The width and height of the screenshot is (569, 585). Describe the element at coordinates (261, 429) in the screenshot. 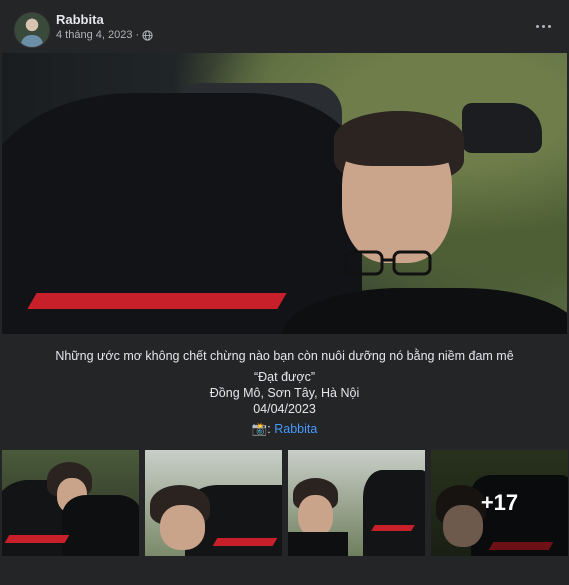

I see `camera-icon: 📸:` at that location.